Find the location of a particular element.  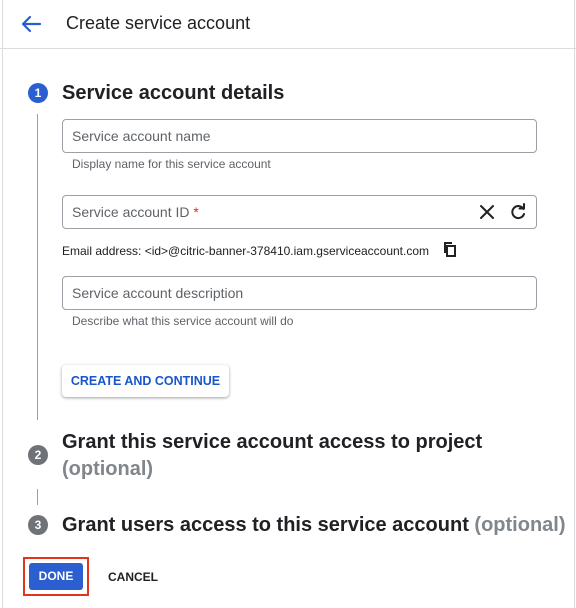

service-account-description-input is located at coordinates (262, 293).